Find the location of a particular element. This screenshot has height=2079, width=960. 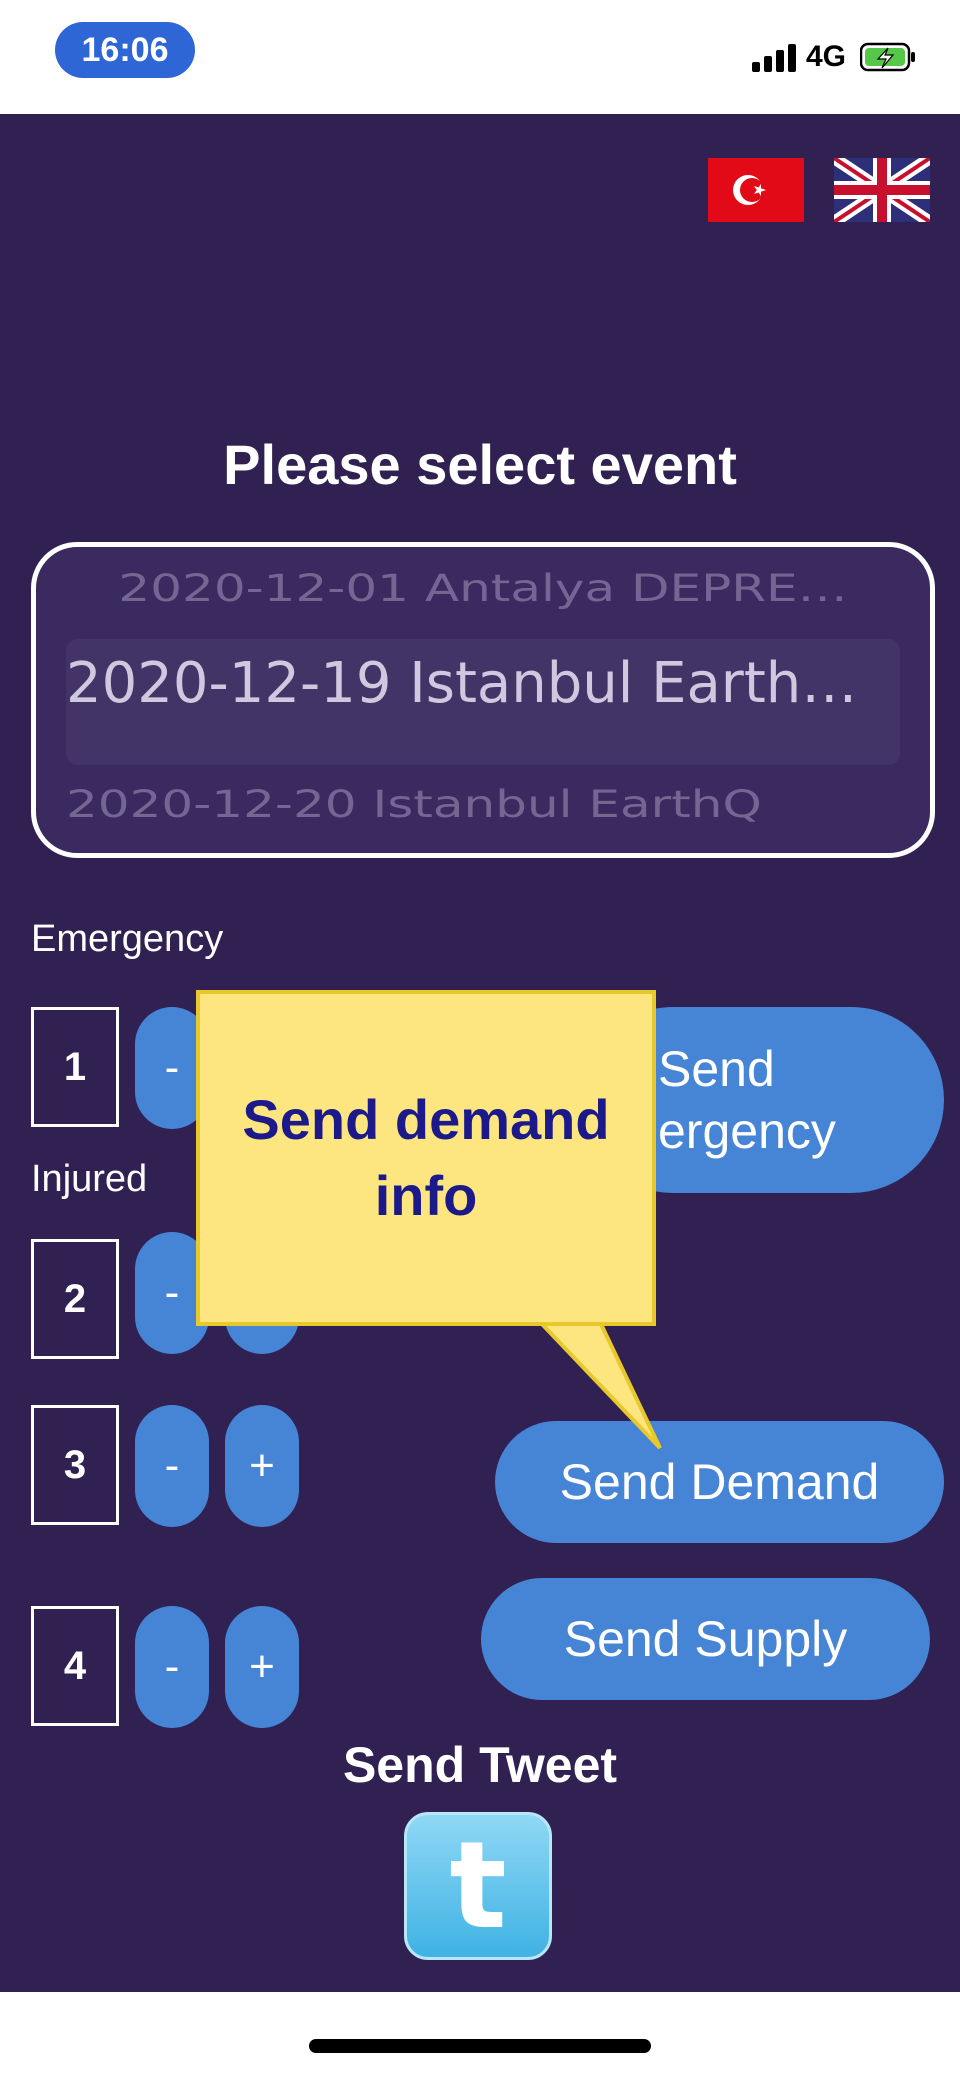

counter-3-value: 3 is located at coordinates (75, 1465).